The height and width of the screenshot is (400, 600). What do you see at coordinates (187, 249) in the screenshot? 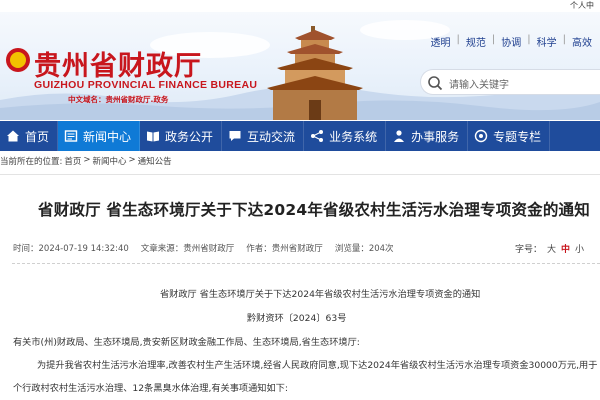
I see `article-source: 文章来源：贵州省财政厅` at bounding box center [187, 249].